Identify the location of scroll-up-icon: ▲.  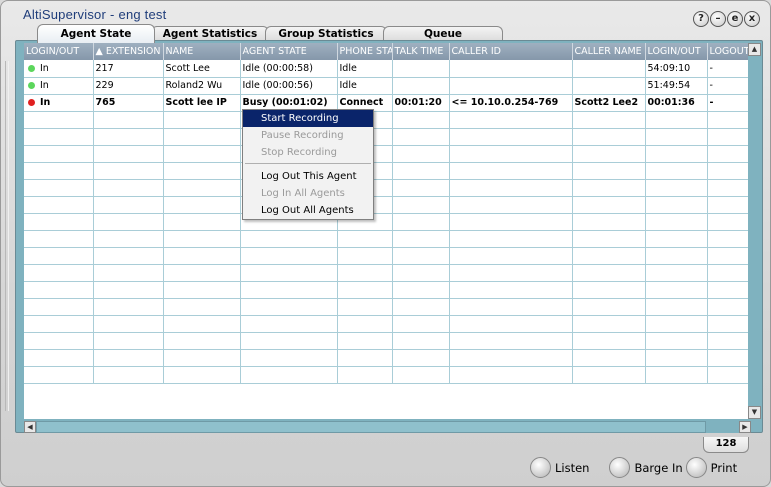
(754, 49).